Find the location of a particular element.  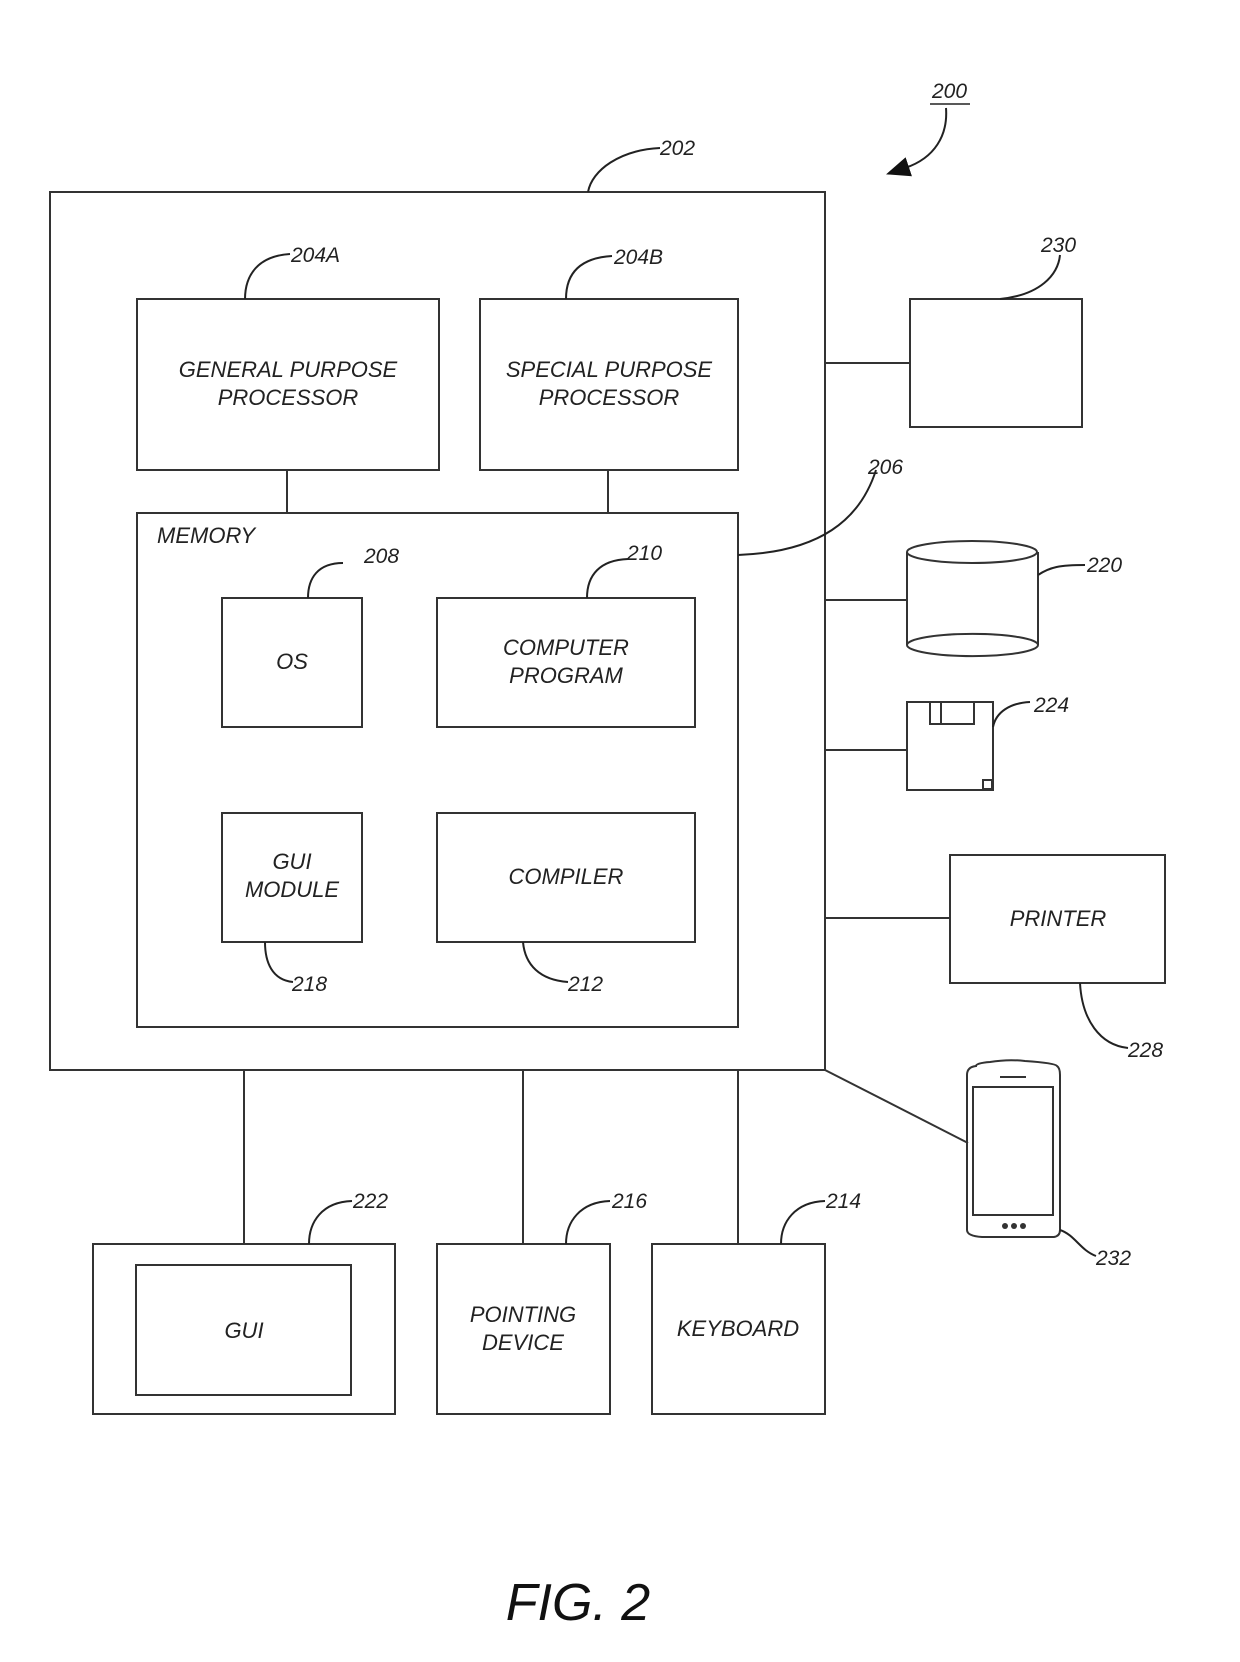

ref-232-leader is located at coordinates (1078, 1243).